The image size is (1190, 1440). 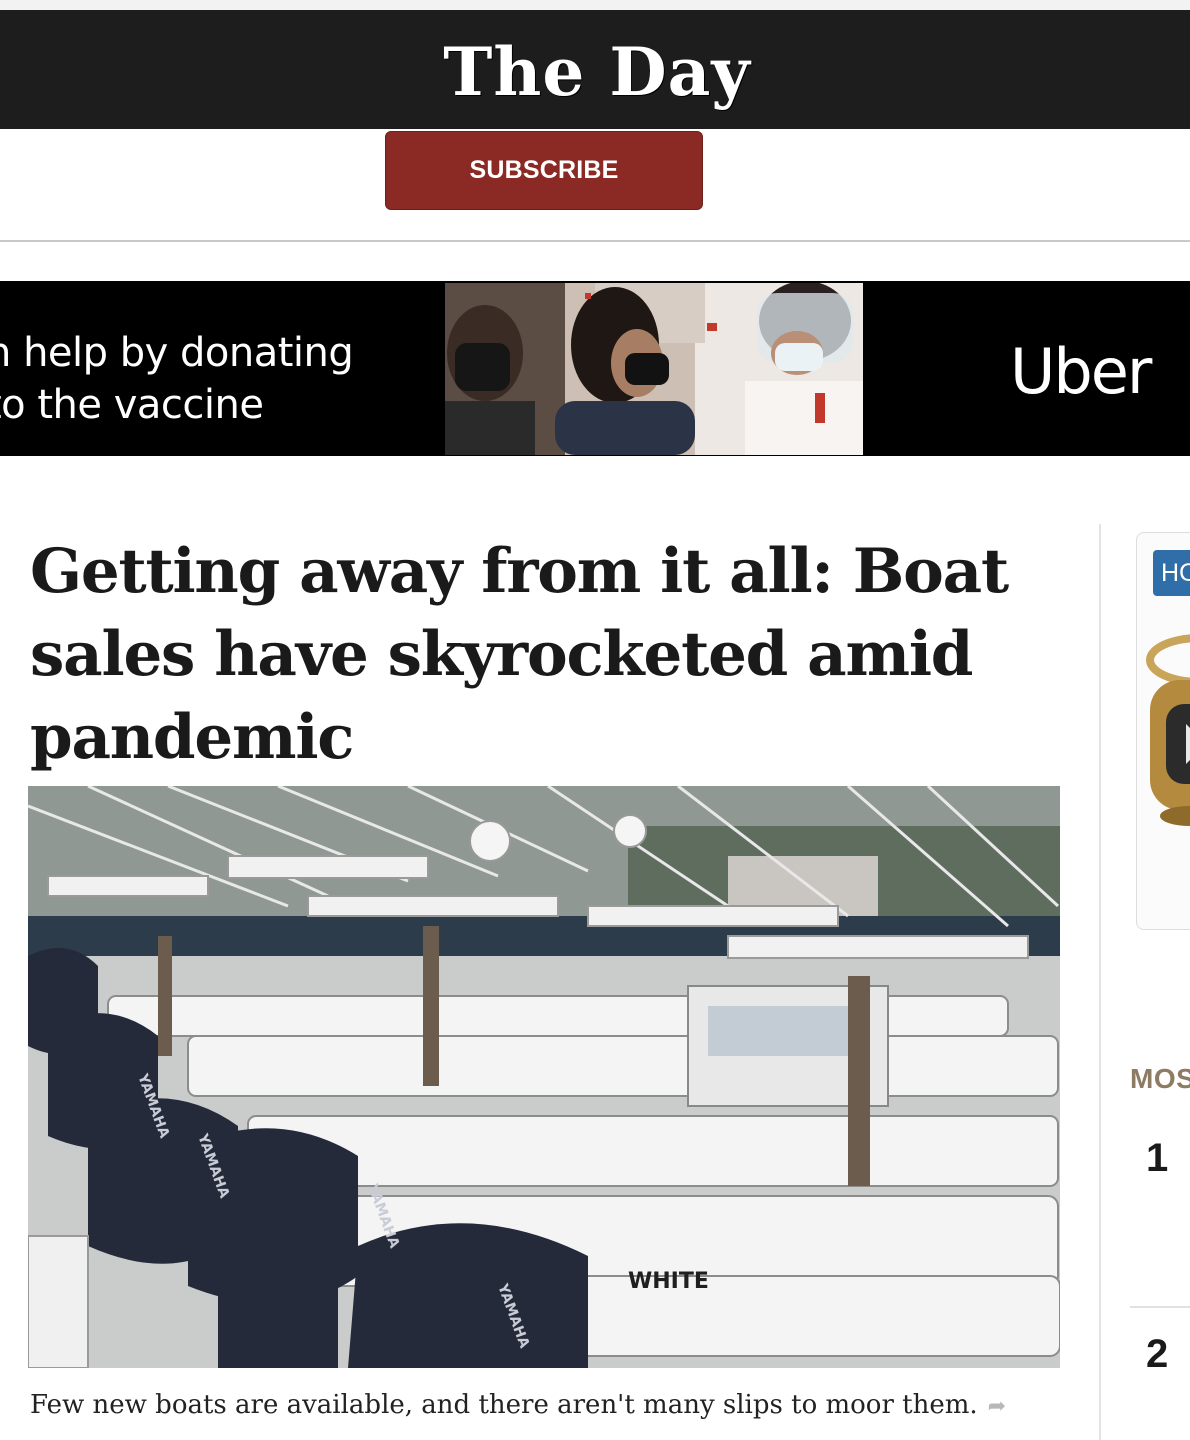 I want to click on browser-top-strip, so click(x=595, y=5).